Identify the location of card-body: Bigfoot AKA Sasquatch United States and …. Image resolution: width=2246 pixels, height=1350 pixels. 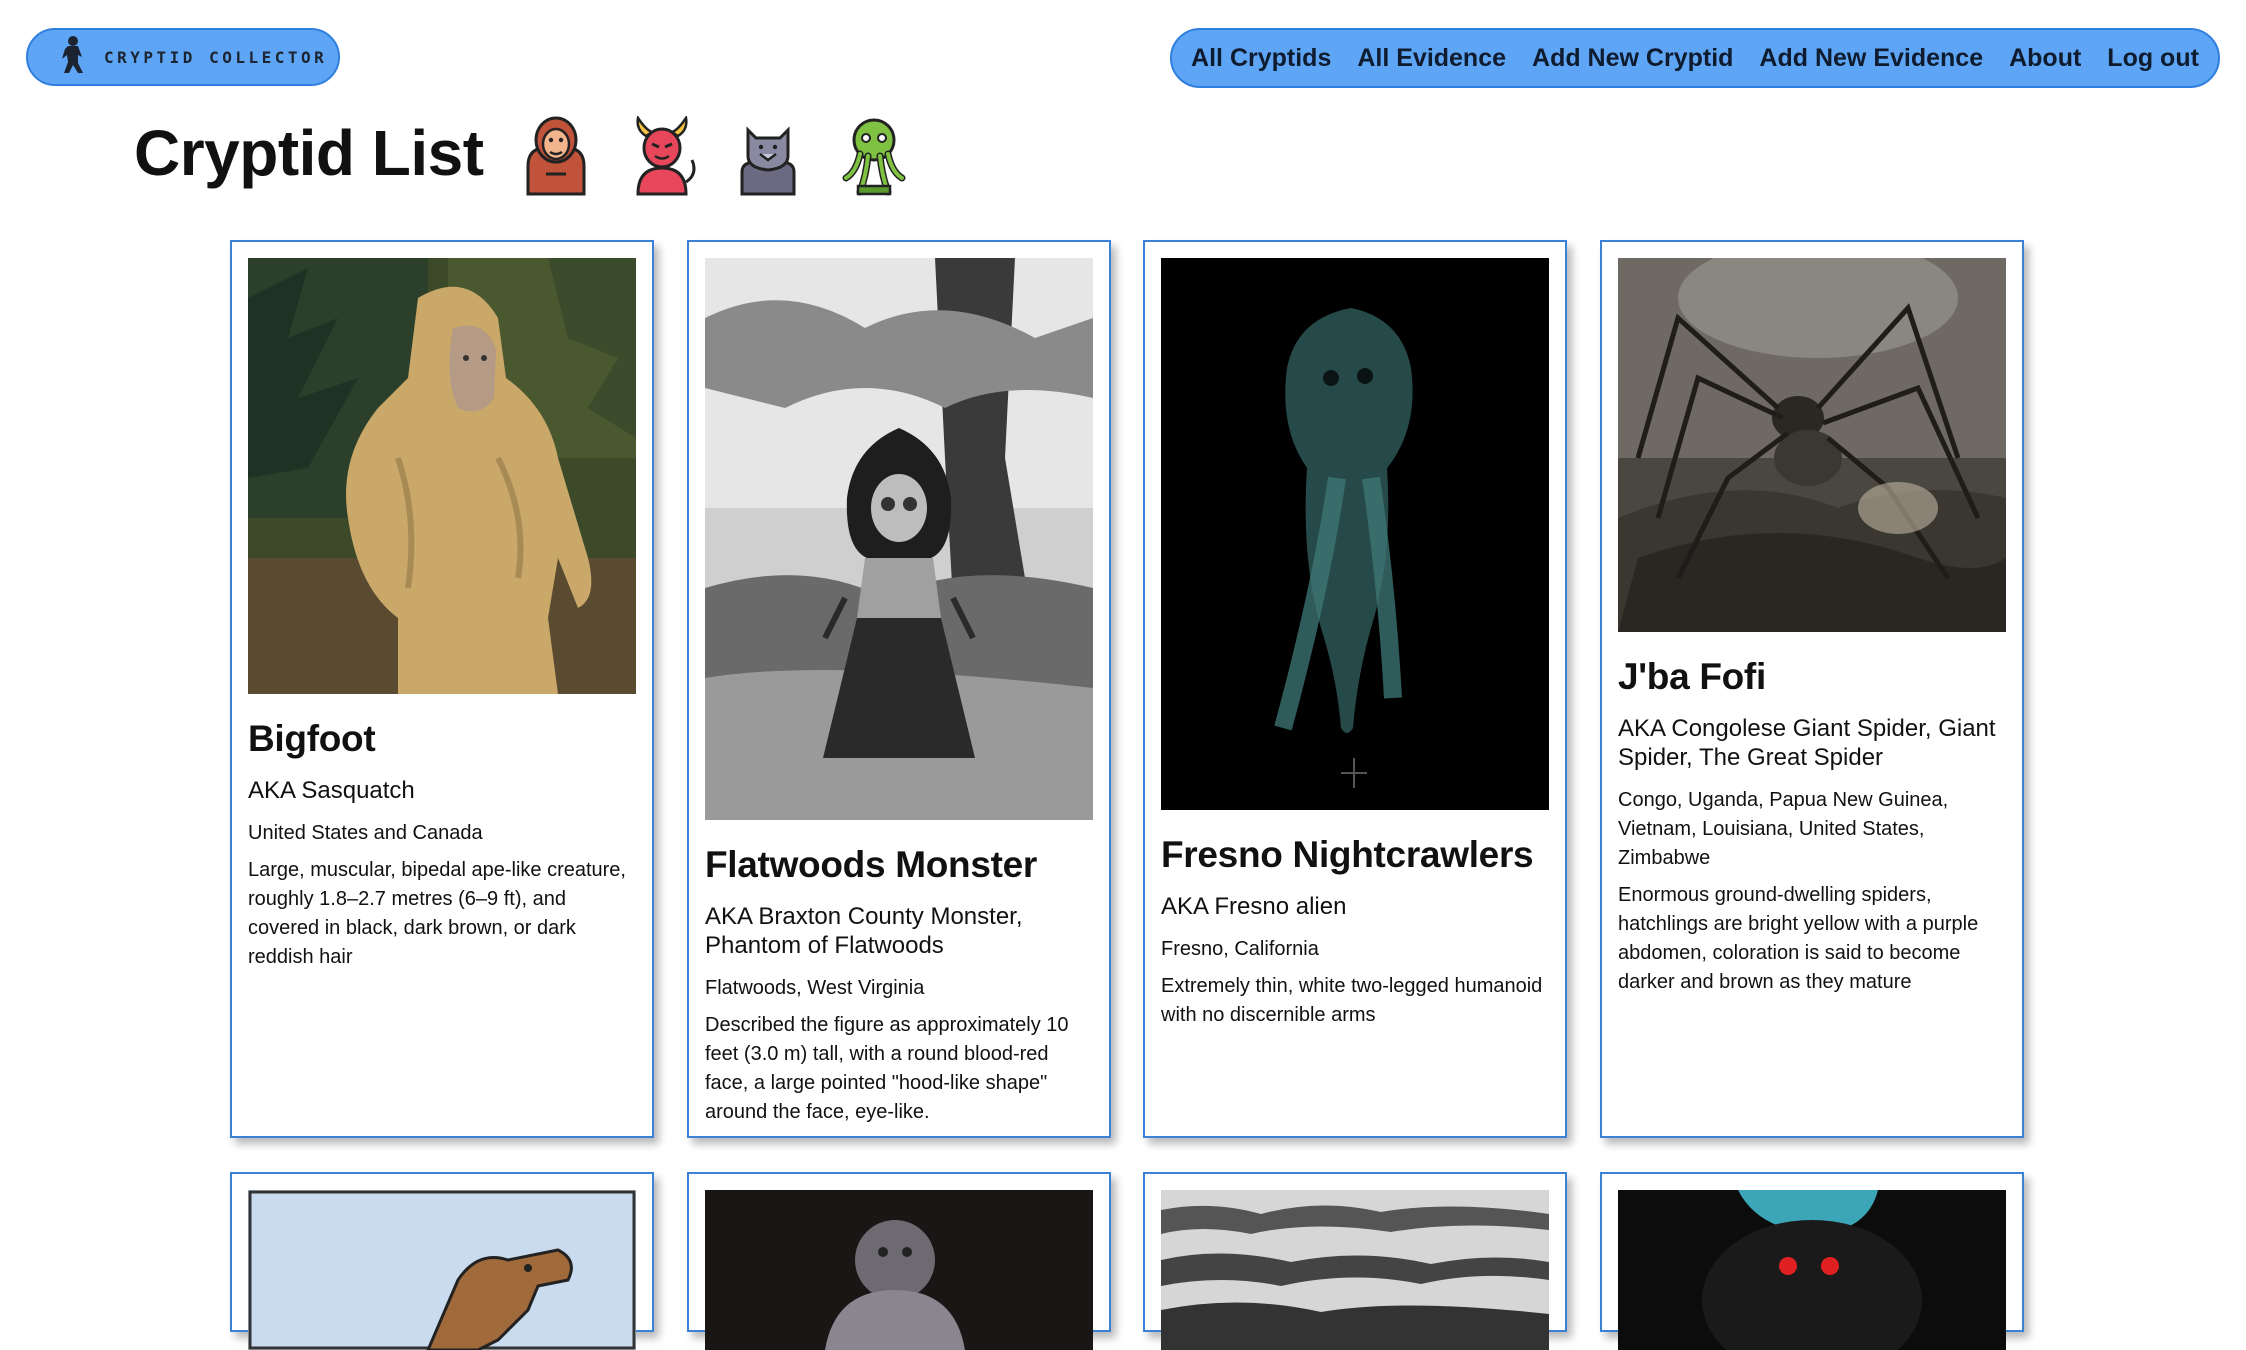
(444, 845).